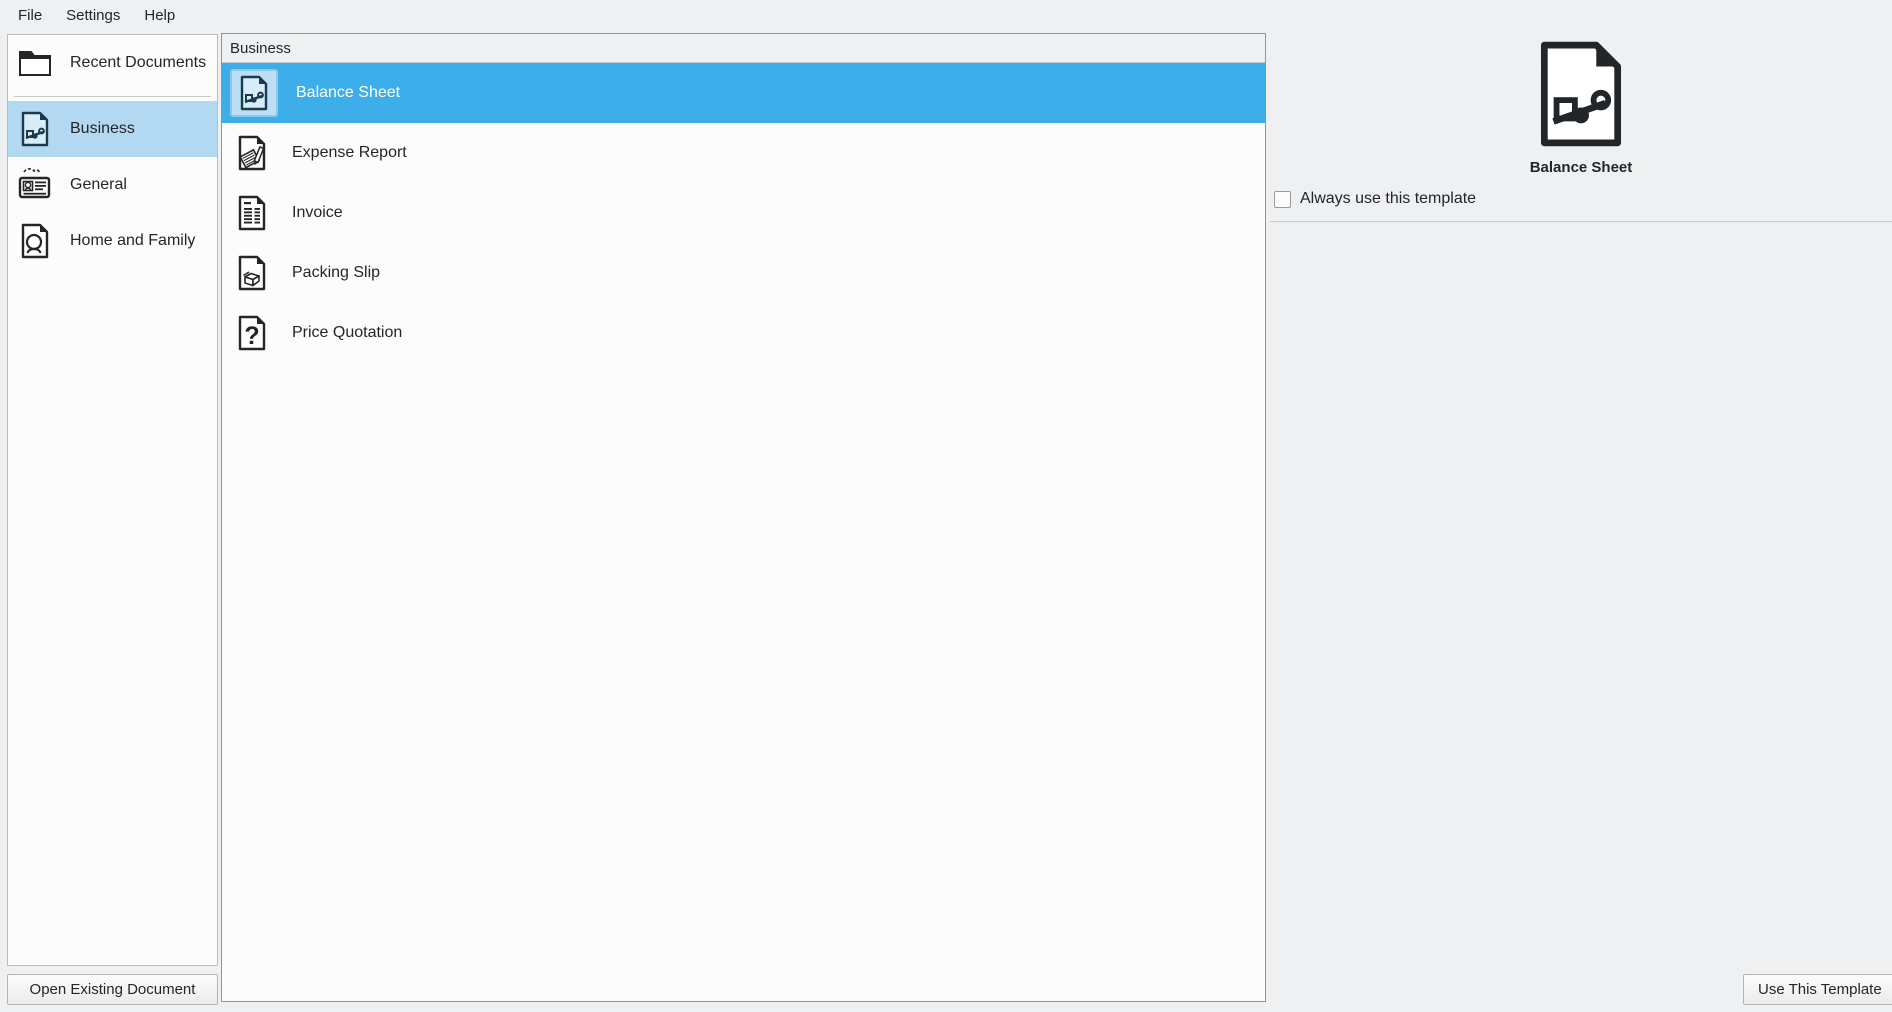 The height and width of the screenshot is (1012, 1892). Describe the element at coordinates (93, 15) in the screenshot. I see `menu-settings: Settings` at that location.